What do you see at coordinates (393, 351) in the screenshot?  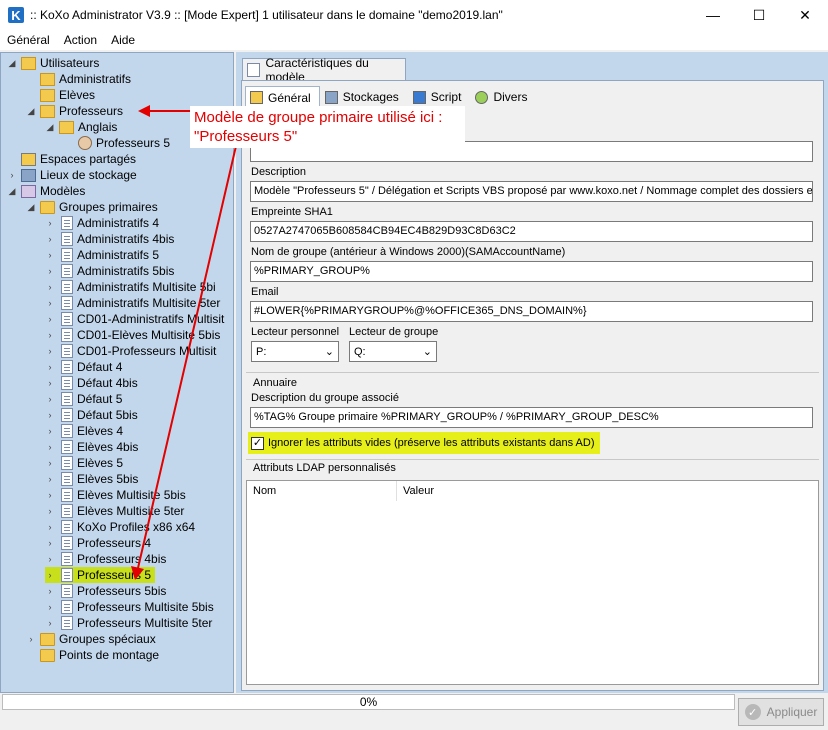 I see `group-drive-select: Q: ⌄` at bounding box center [393, 351].